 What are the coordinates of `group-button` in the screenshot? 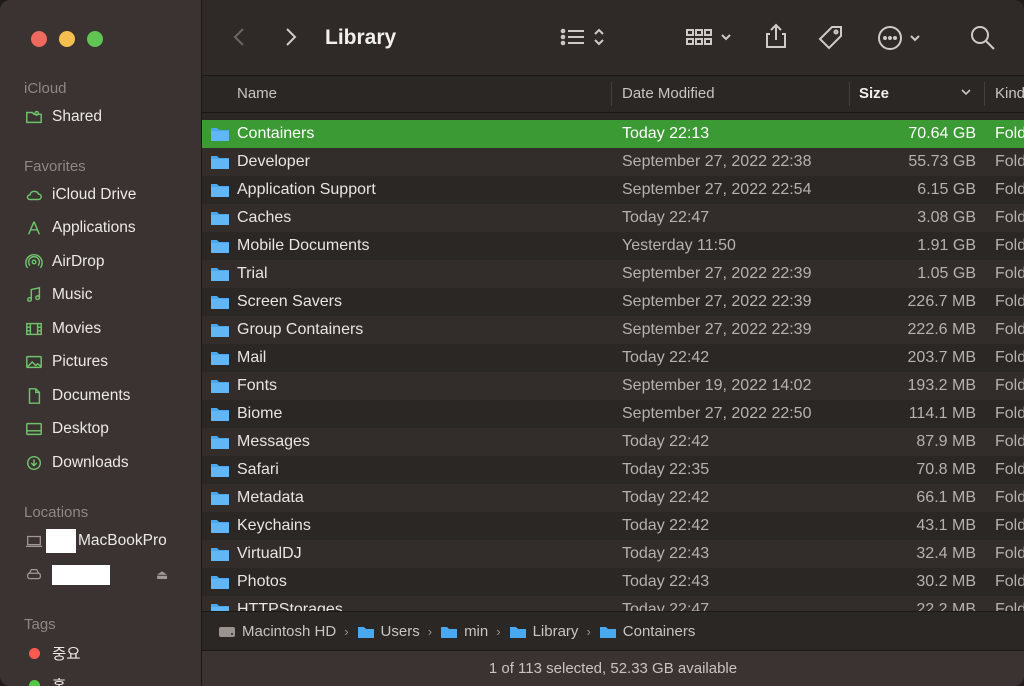 It's located at (709, 37).